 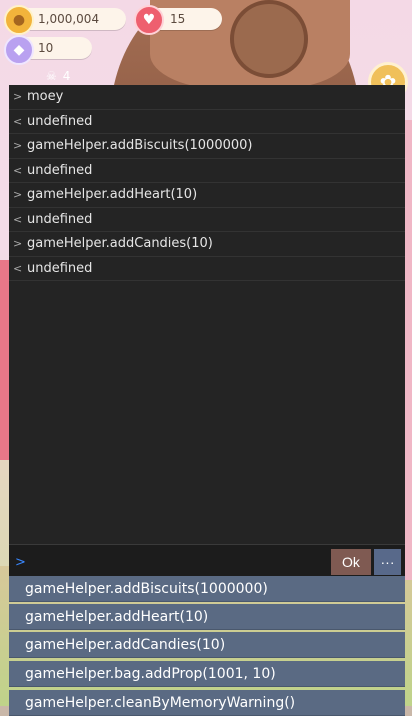 I want to click on candy-count: 10, so click(x=46, y=48).